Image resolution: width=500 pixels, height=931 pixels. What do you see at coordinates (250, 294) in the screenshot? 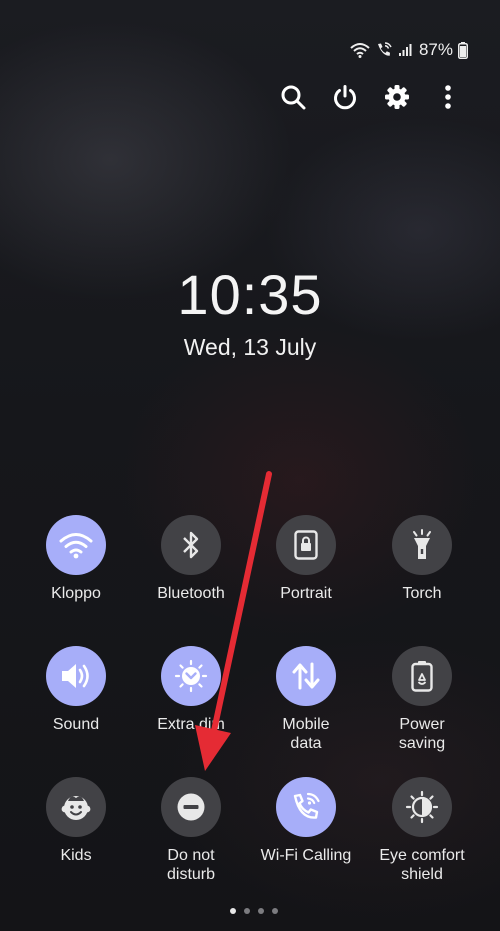
I see `clock-time: 10:35` at bounding box center [250, 294].